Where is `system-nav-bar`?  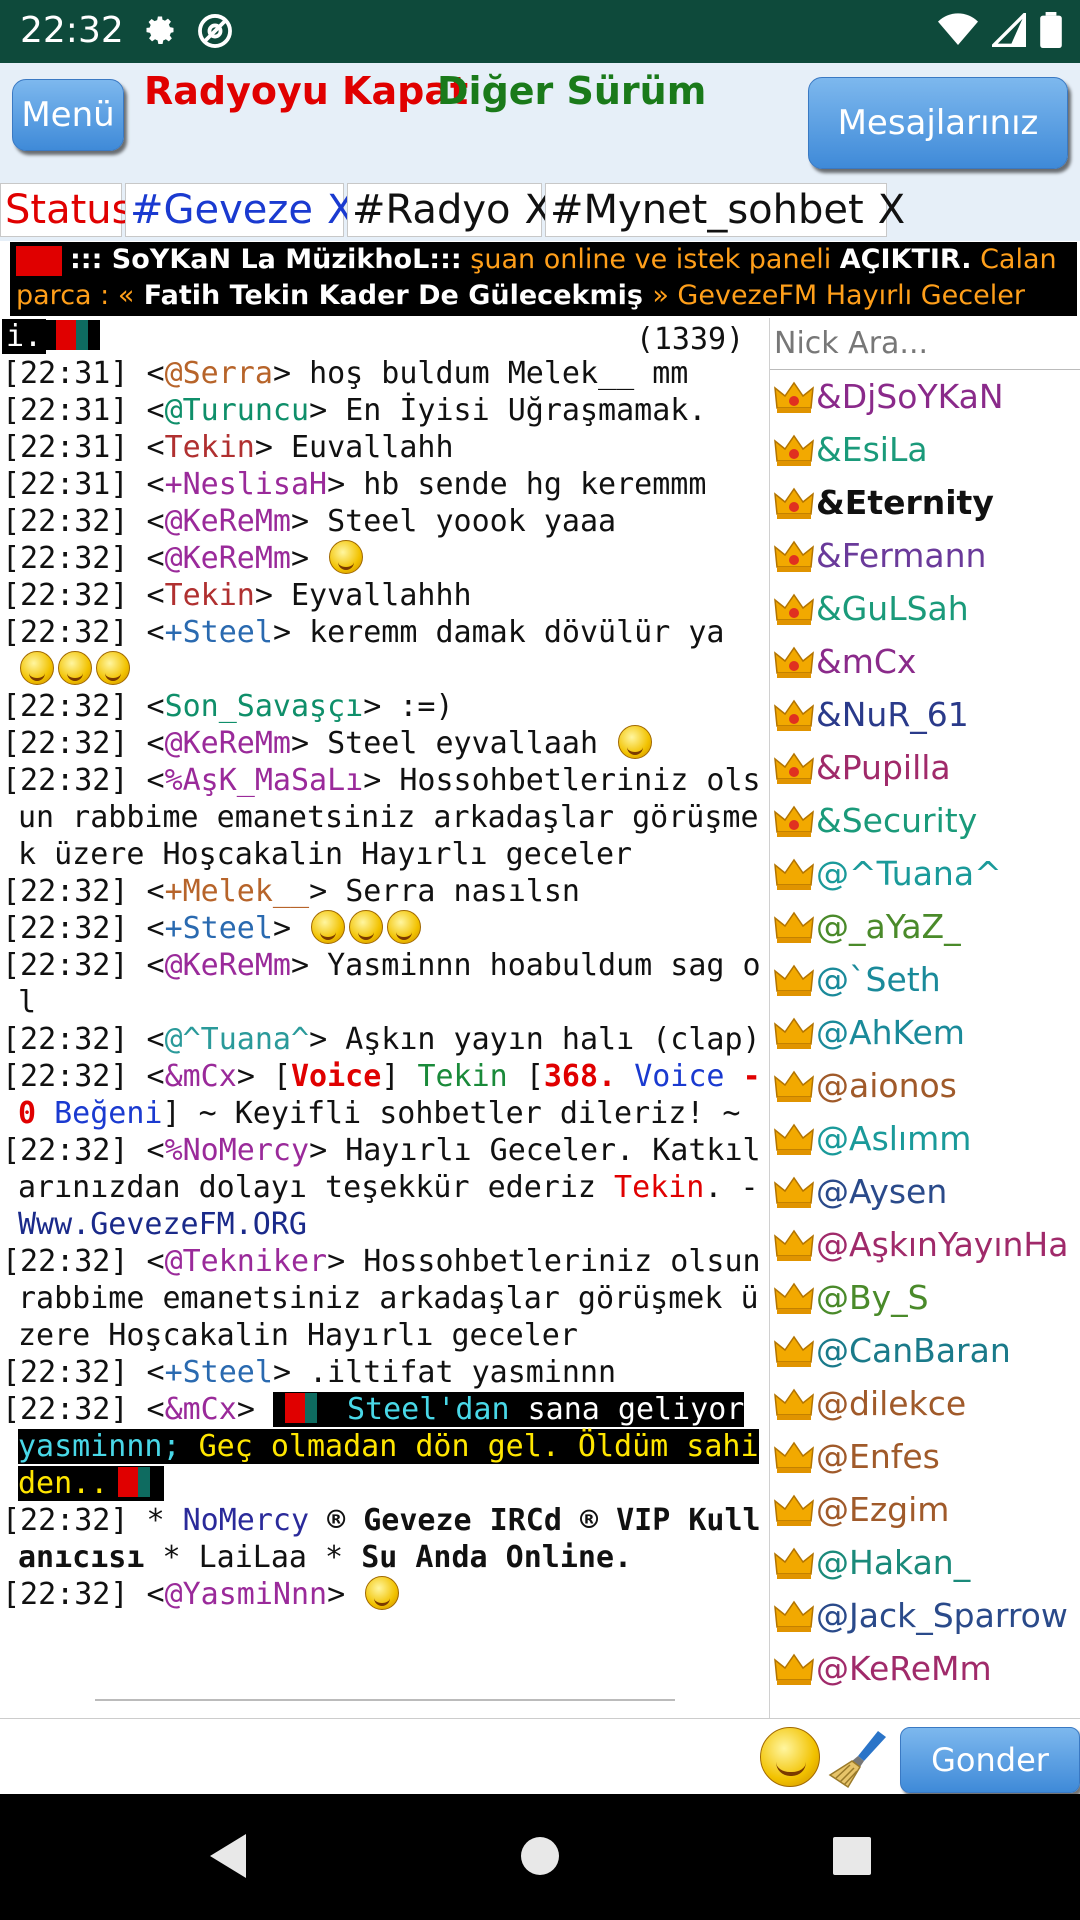 system-nav-bar is located at coordinates (540, 1857).